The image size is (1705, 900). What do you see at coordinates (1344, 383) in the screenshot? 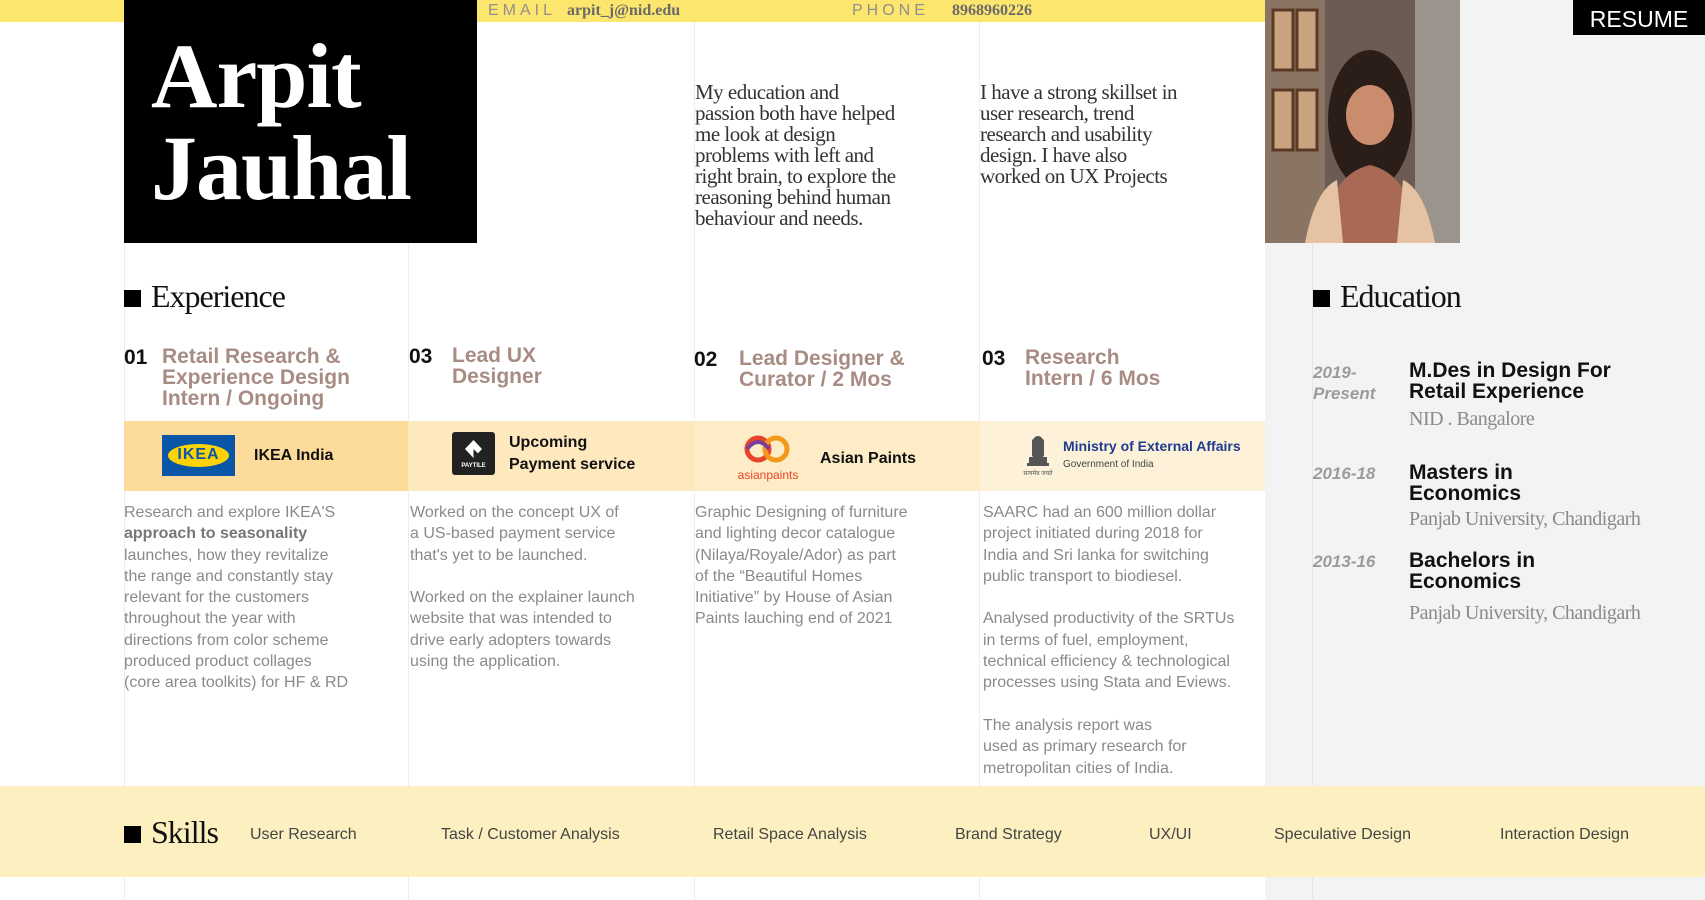
I see `edu-1-year: 2019- Present` at bounding box center [1344, 383].